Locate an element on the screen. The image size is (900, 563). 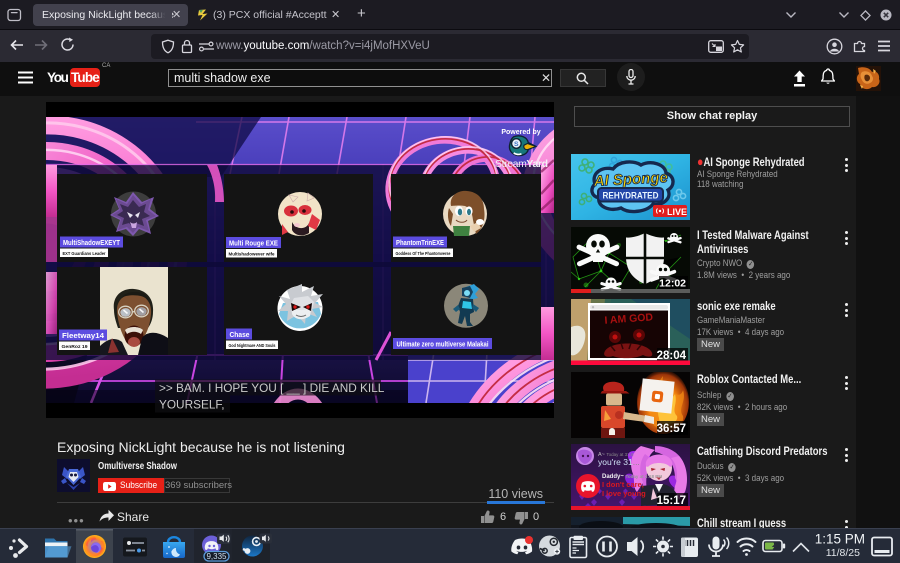
svg-text: Chase is located at coordinates (240, 334).